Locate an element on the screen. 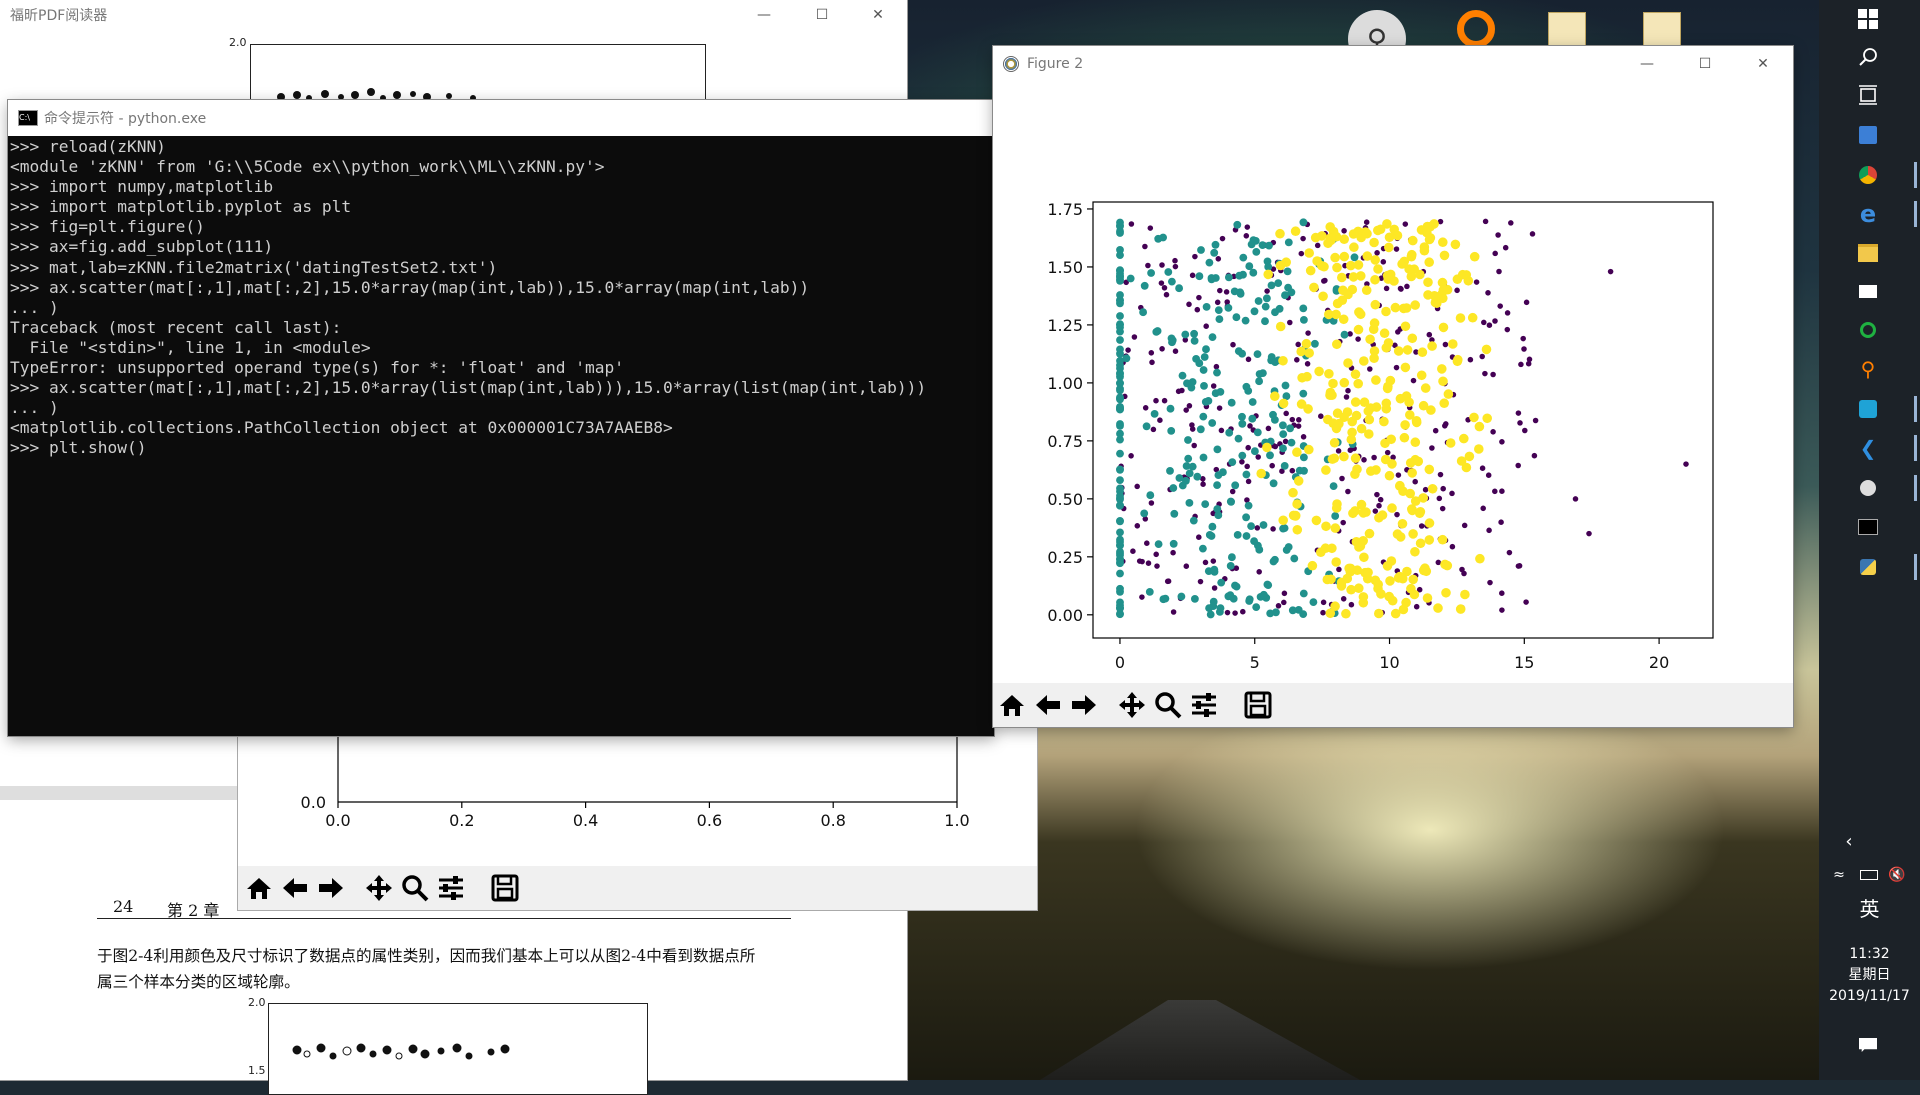 The height and width of the screenshot is (1095, 1920). command-prompt-icon is located at coordinates (1868, 527).